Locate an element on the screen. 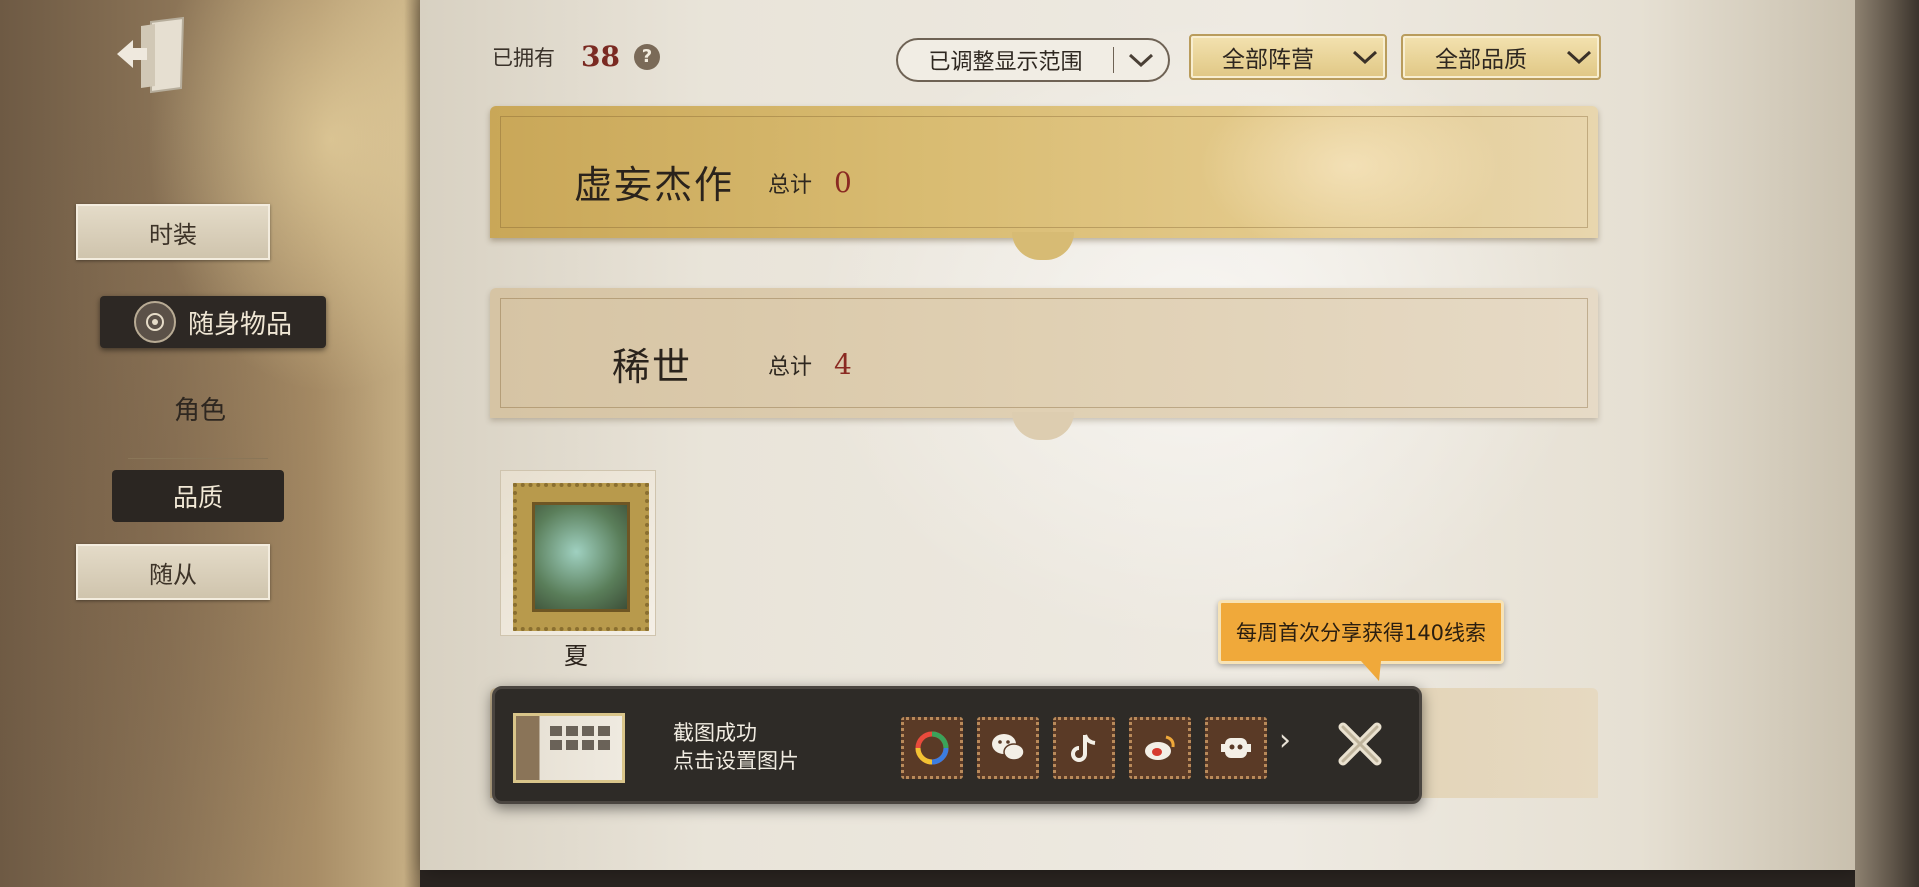 This screenshot has width=1919, height=887. circle-color-icon is located at coordinates (932, 748).